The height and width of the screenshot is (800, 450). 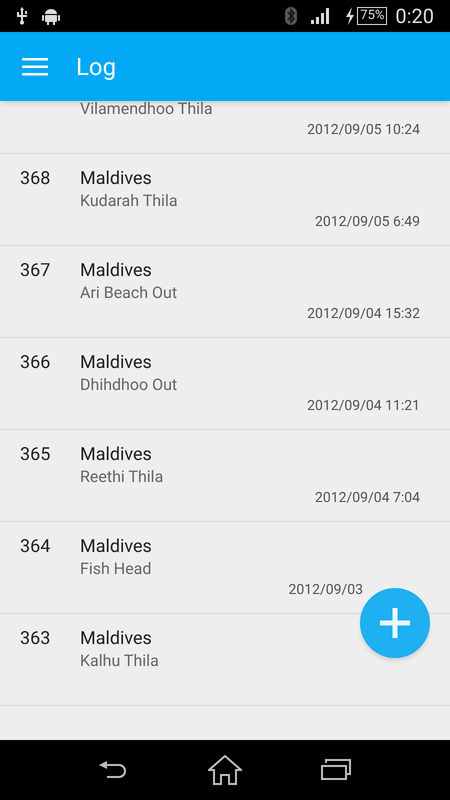 I want to click on log-number: 365, so click(x=35, y=454).